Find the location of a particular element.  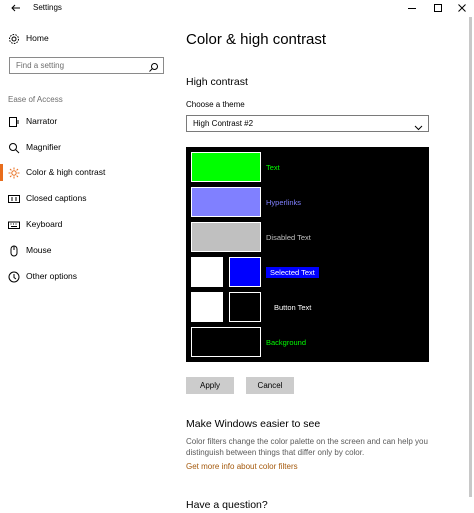

close-icon is located at coordinates (462, 8).